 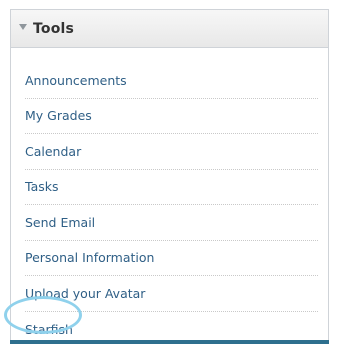 I want to click on list-item: Tasks, so click(x=171, y=188).